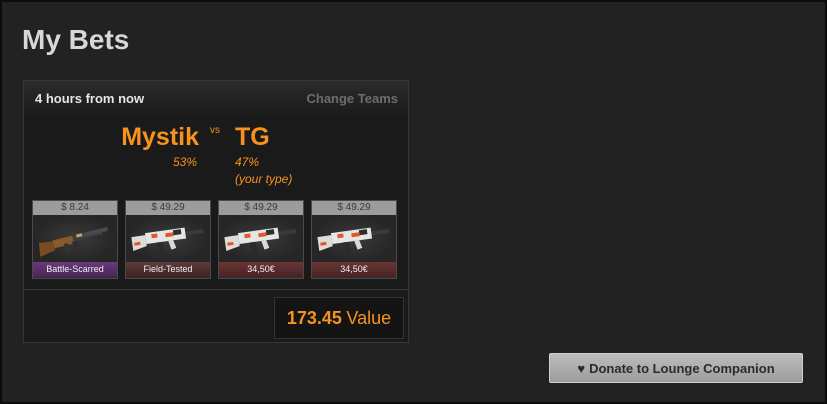 This screenshot has width=827, height=404. What do you see at coordinates (369, 318) in the screenshot?
I see `bet-value-label: Value` at bounding box center [369, 318].